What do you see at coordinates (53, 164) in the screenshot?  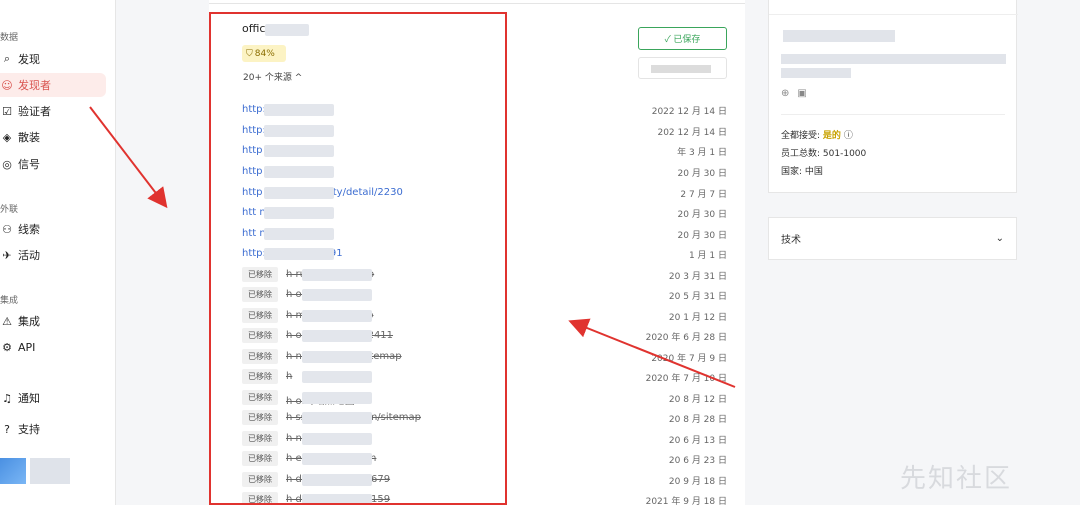 I see `sidebar-item-signal: ◎ 信号` at bounding box center [53, 164].